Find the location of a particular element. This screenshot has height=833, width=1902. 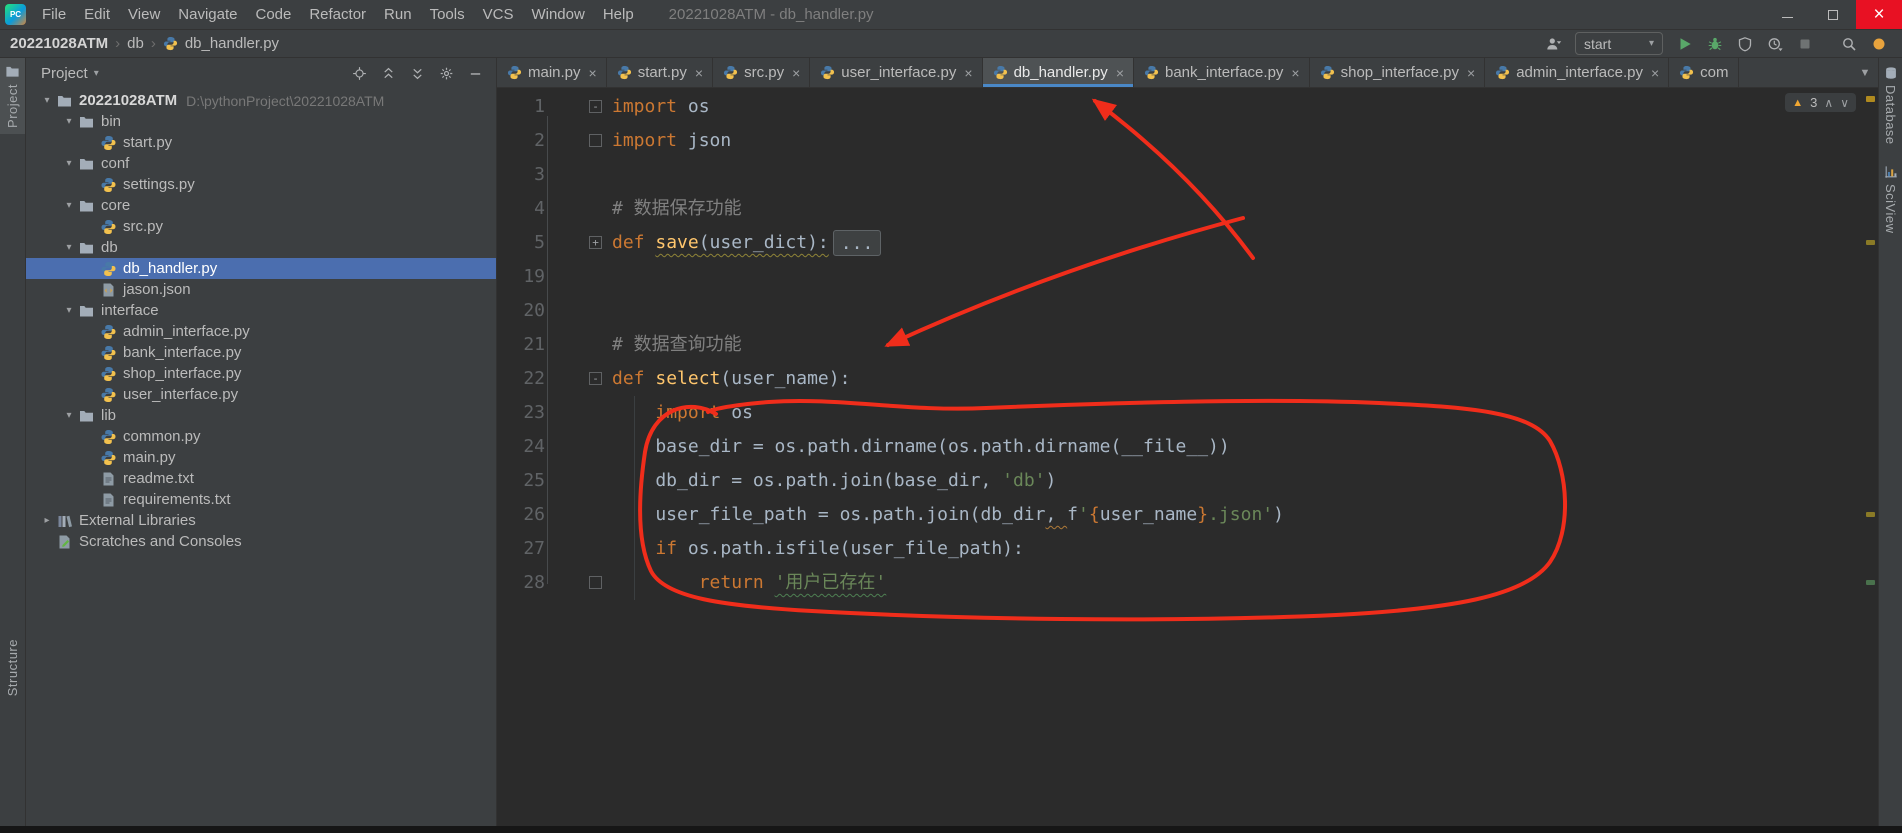

scrollbar-typo-mark is located at coordinates (1870, 582).